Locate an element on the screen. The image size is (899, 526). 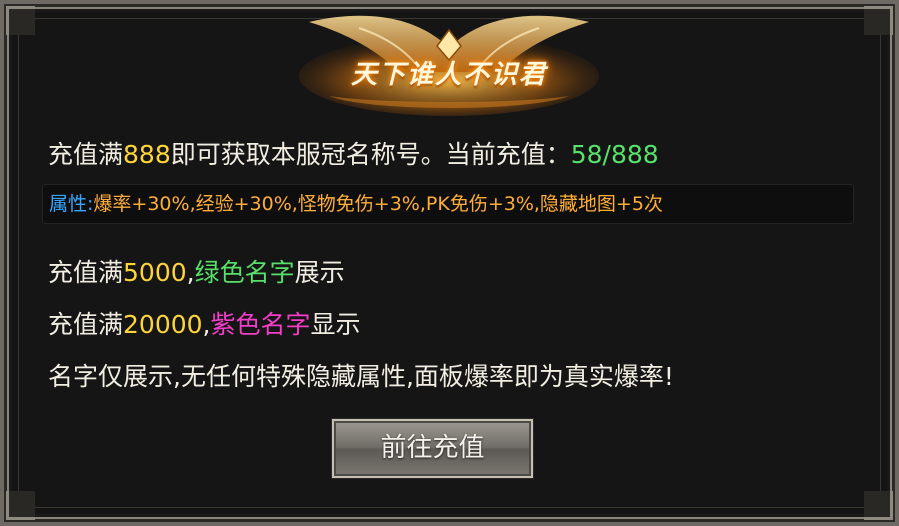
attributes-text: 爆率+30%,经验+30%,怪物免伤+3%,PK免伤+3%,隐藏地图+5次 is located at coordinates (378, 204).